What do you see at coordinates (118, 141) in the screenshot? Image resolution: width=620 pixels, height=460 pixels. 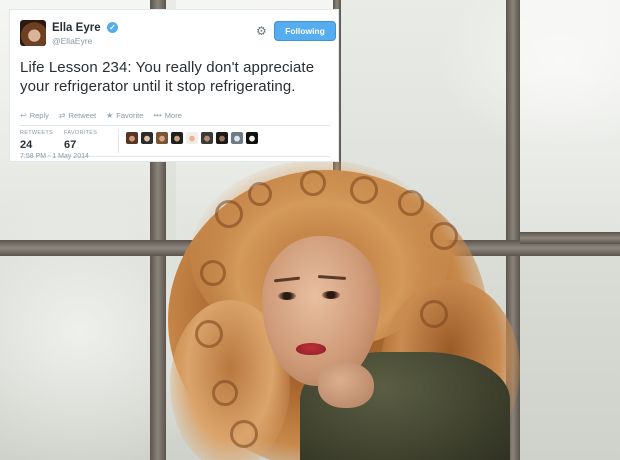 I see `stats-divider` at bounding box center [118, 141].